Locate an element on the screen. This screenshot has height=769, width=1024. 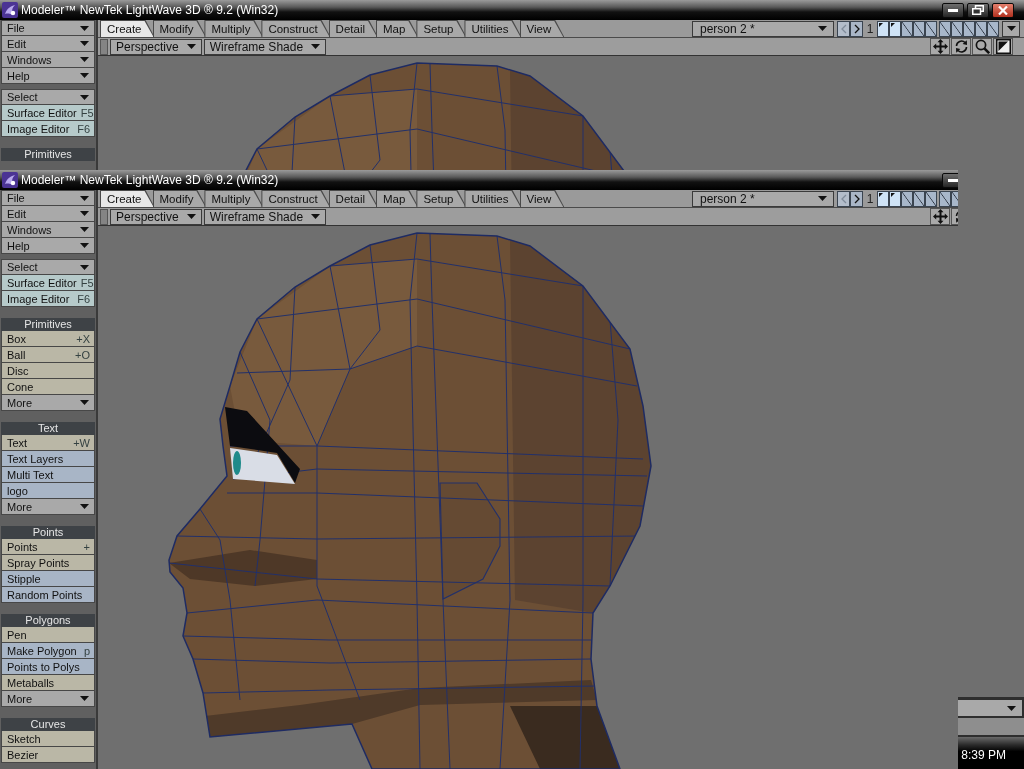
move-icon is located at coordinates (940, 216).